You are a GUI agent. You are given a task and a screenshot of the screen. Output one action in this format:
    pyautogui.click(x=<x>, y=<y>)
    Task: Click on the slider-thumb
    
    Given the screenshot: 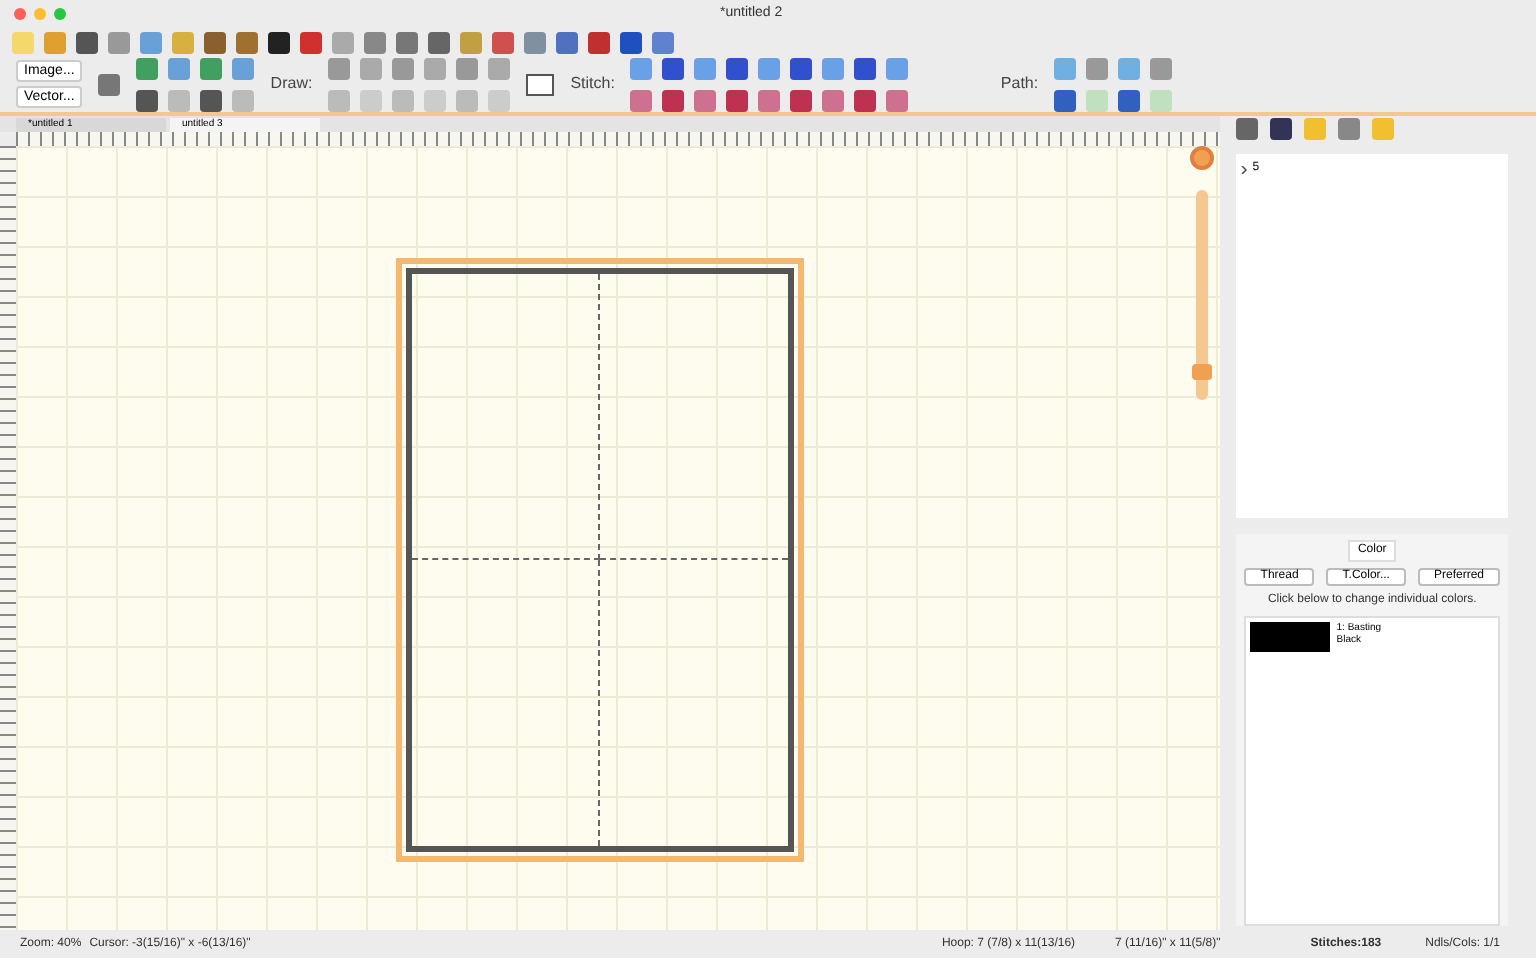 What is the action you would take?
    pyautogui.click(x=1202, y=372)
    